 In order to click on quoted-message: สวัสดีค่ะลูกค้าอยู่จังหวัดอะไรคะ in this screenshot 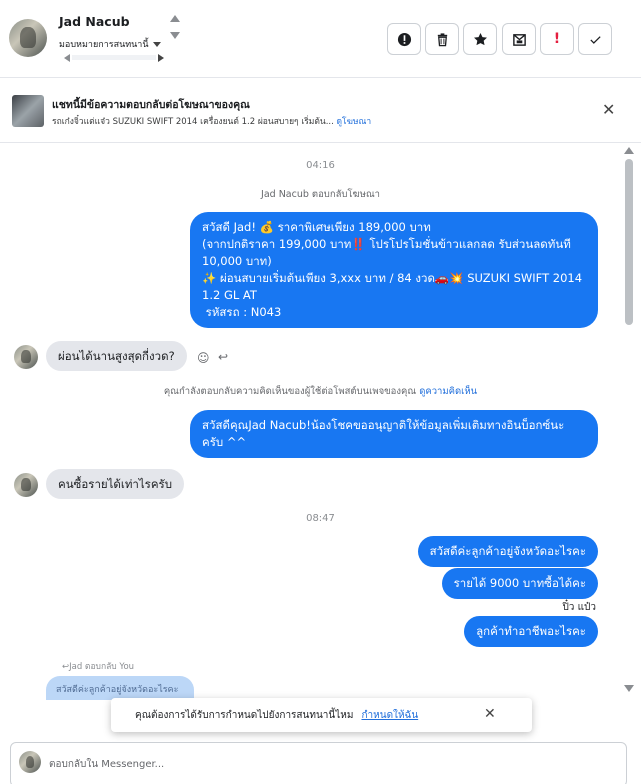, I will do `click(120, 688)`.